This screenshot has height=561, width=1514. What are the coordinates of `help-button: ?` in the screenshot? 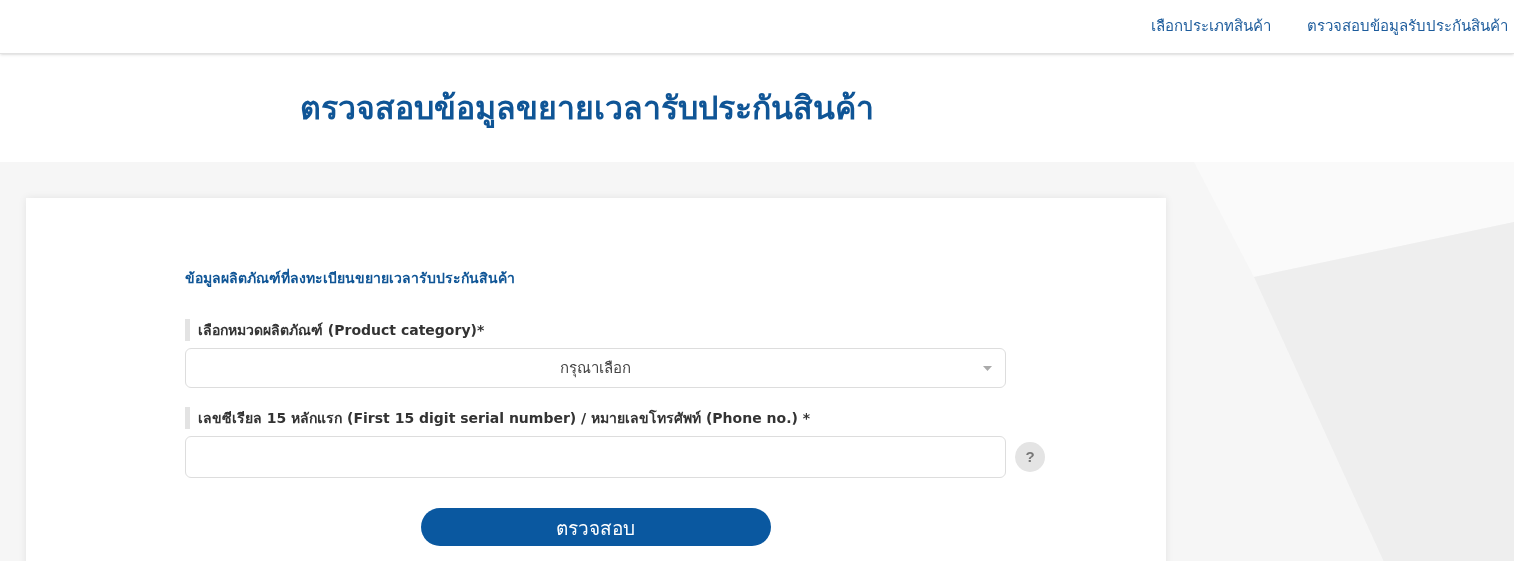 It's located at (1030, 457).